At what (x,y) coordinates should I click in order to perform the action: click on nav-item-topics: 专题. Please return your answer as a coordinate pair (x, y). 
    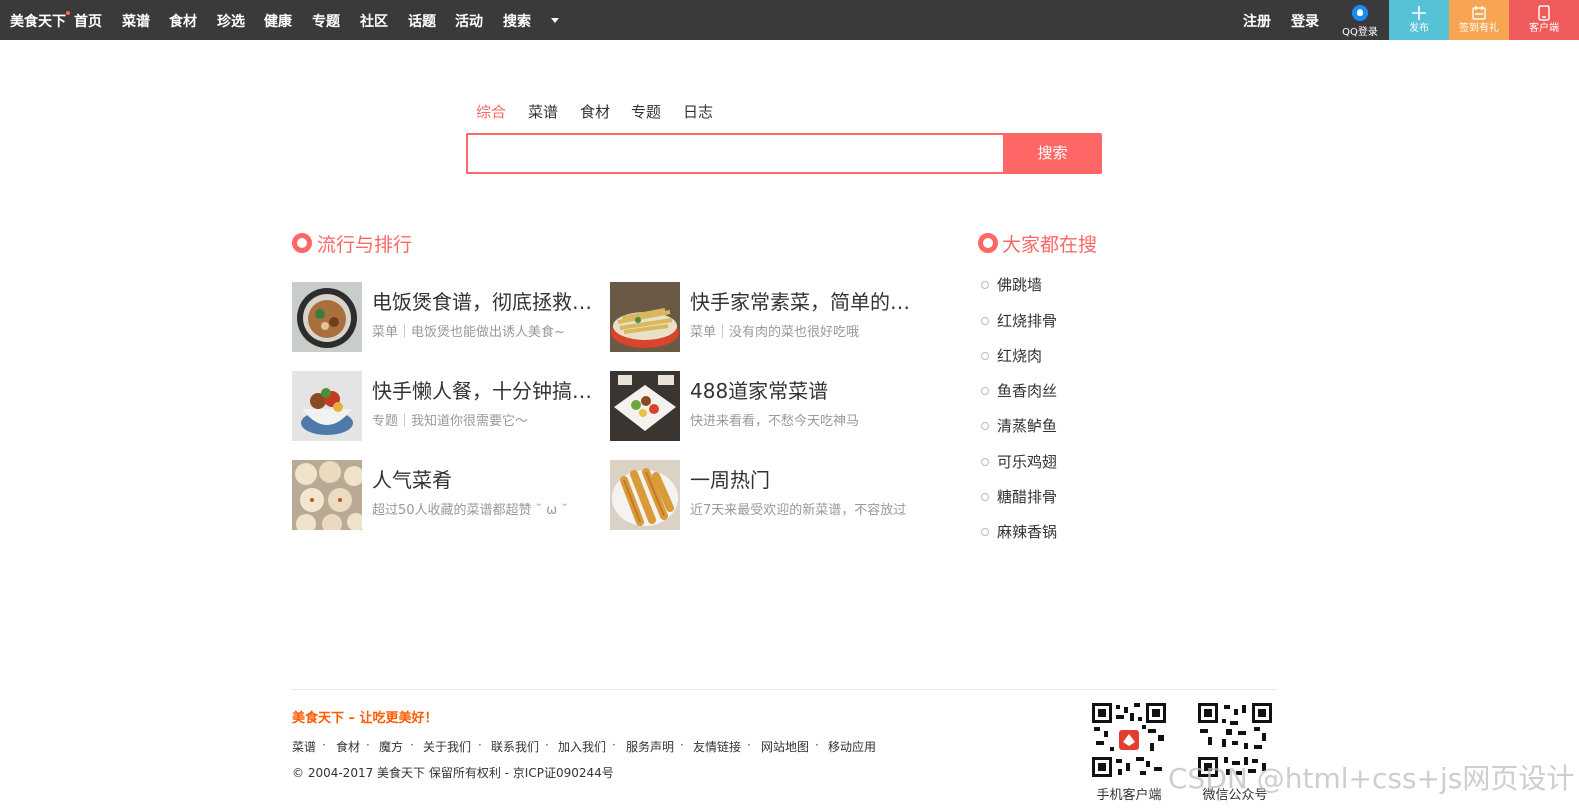
    Looking at the image, I should click on (326, 21).